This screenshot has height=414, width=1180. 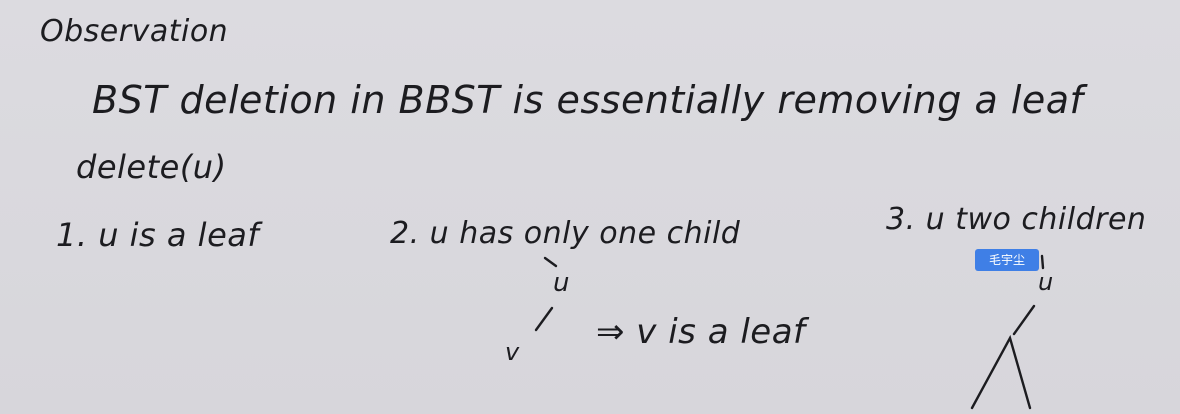 I want to click on case-2-edge-stroke, so click(x=544, y=319).